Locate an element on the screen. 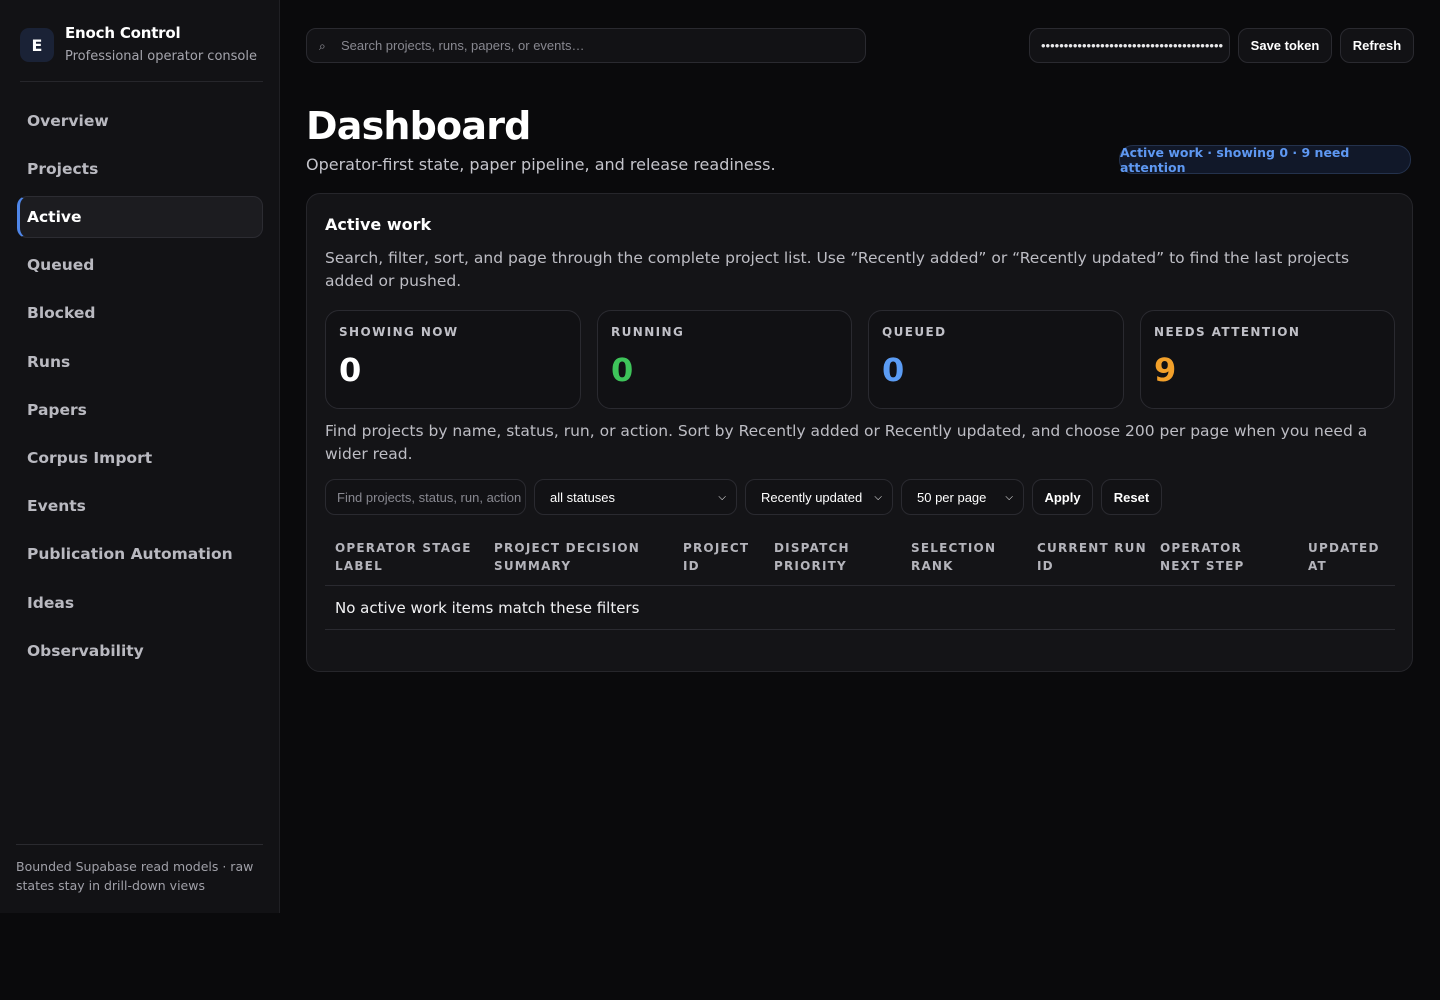 This screenshot has width=1440, height=1000. reset-button: Reset is located at coordinates (1131, 497).